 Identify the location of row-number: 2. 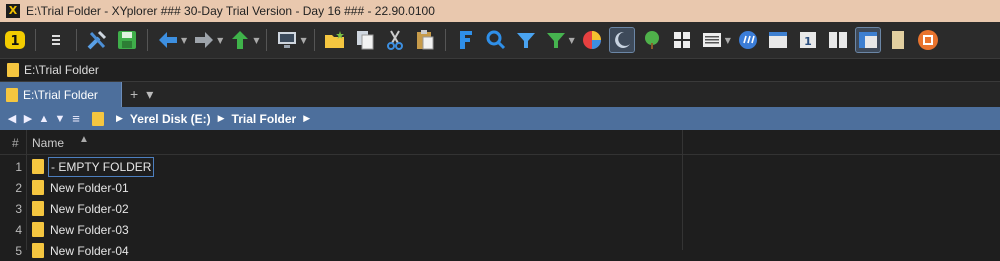
(18, 188).